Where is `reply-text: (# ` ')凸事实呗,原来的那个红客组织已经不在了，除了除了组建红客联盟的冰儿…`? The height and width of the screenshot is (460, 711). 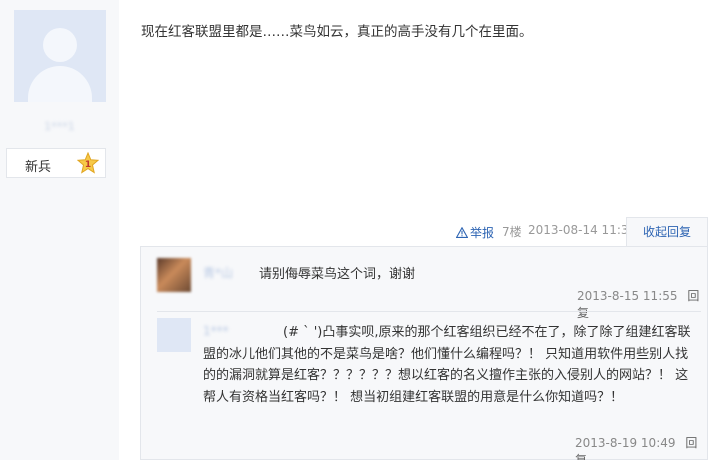
reply-text: (# ` ')凸事实呗,原来的那个红客组织已经不在了，除了除了组建红客联盟的冰儿… is located at coordinates (447, 365).